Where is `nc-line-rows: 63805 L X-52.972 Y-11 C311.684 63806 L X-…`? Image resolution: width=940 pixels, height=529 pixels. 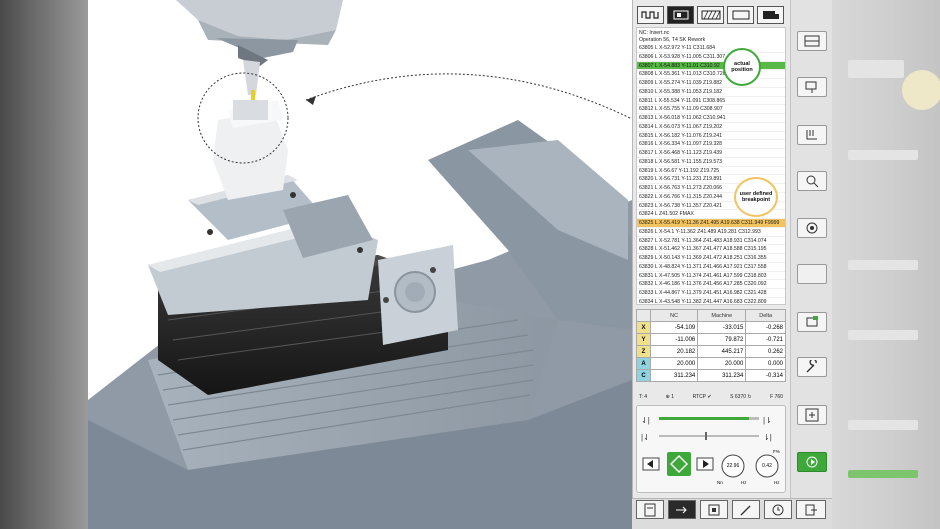 nc-line-rows: 63805 L X-52.972 Y-11 C311.684 63806 L X-… is located at coordinates (711, 174).